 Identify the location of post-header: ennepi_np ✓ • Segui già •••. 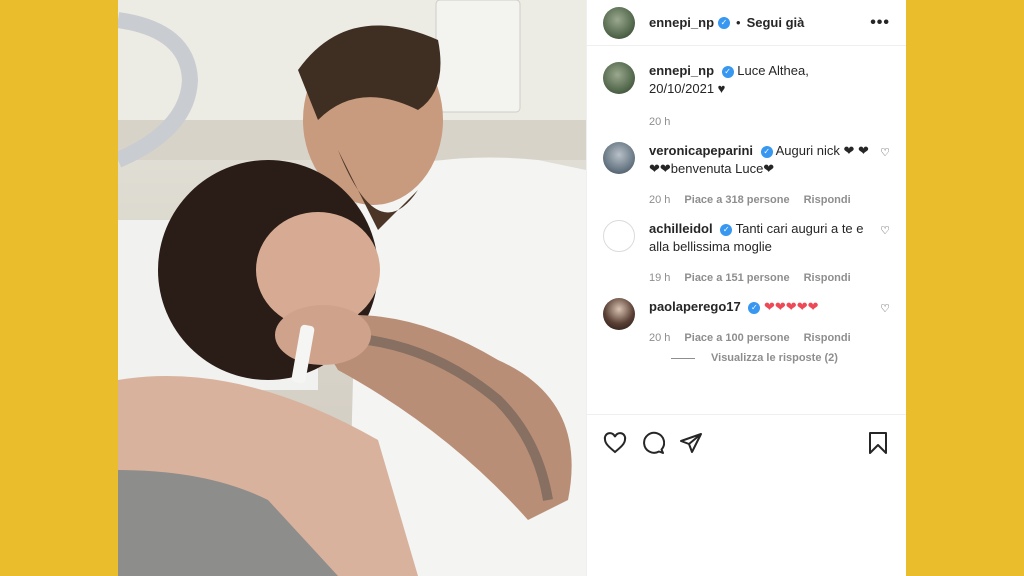
(746, 23).